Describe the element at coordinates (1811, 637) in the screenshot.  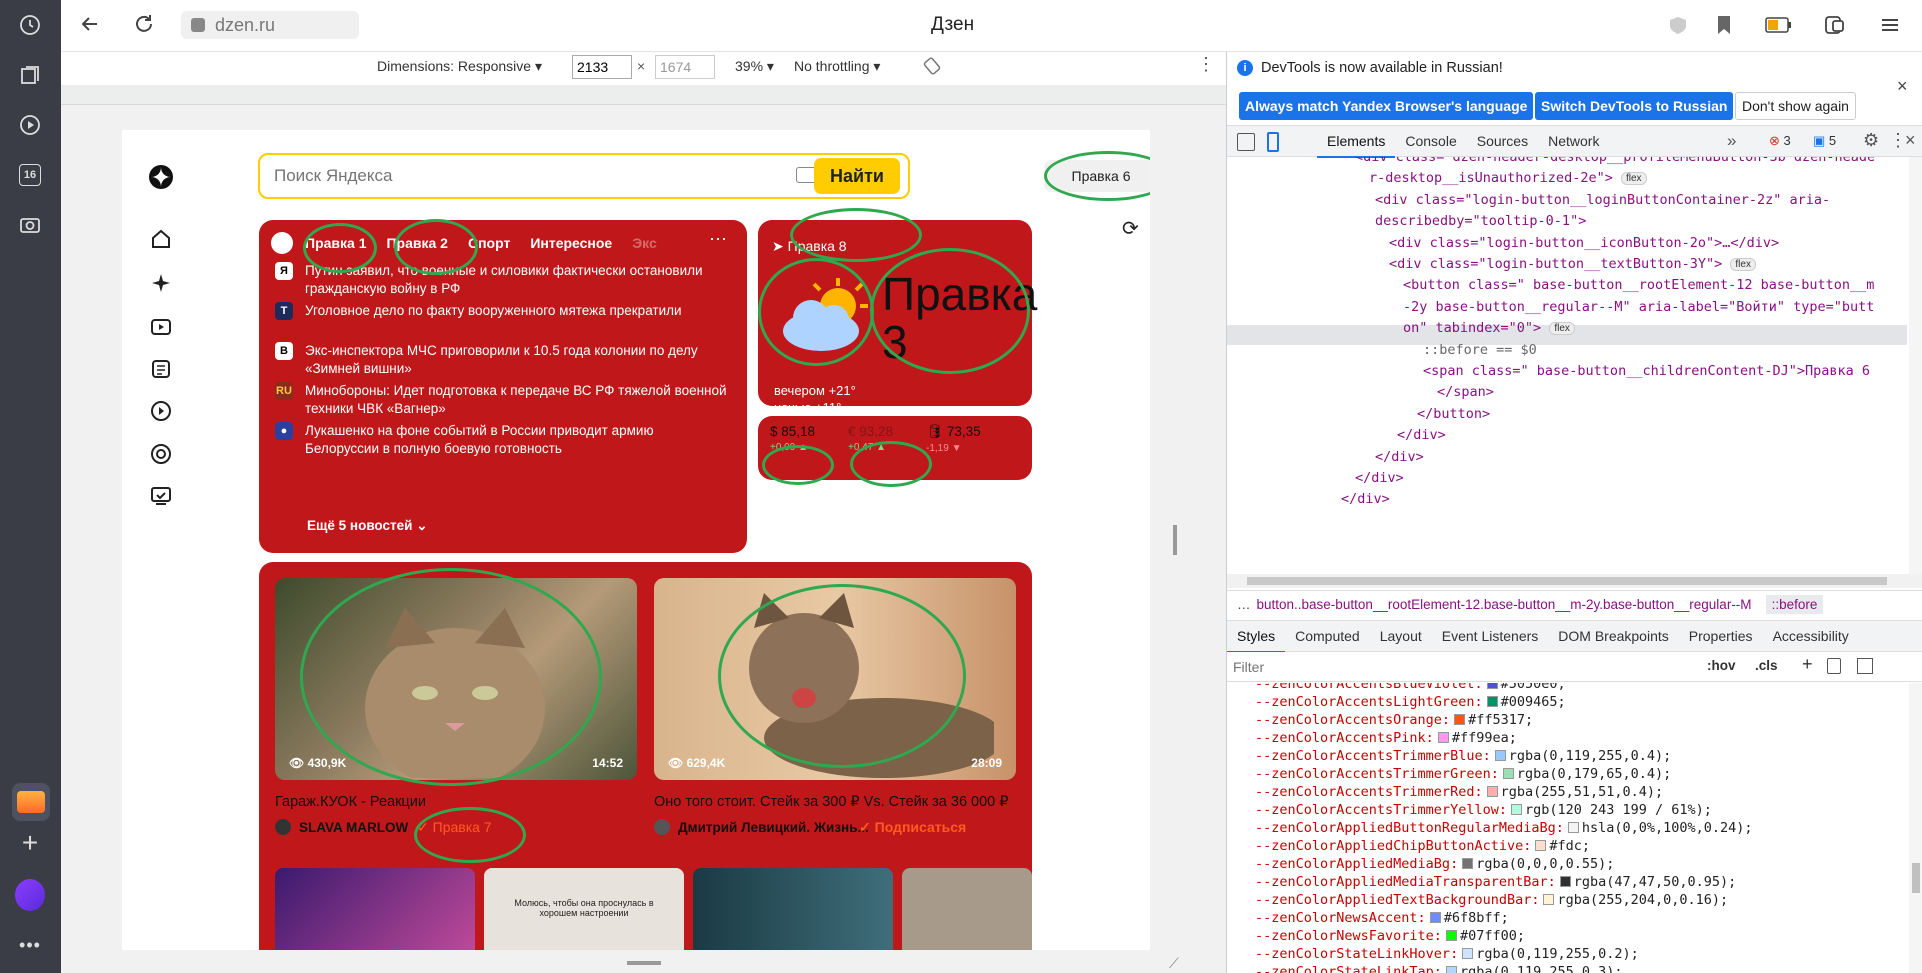
I see `styles-subtab: Accessibility` at that location.